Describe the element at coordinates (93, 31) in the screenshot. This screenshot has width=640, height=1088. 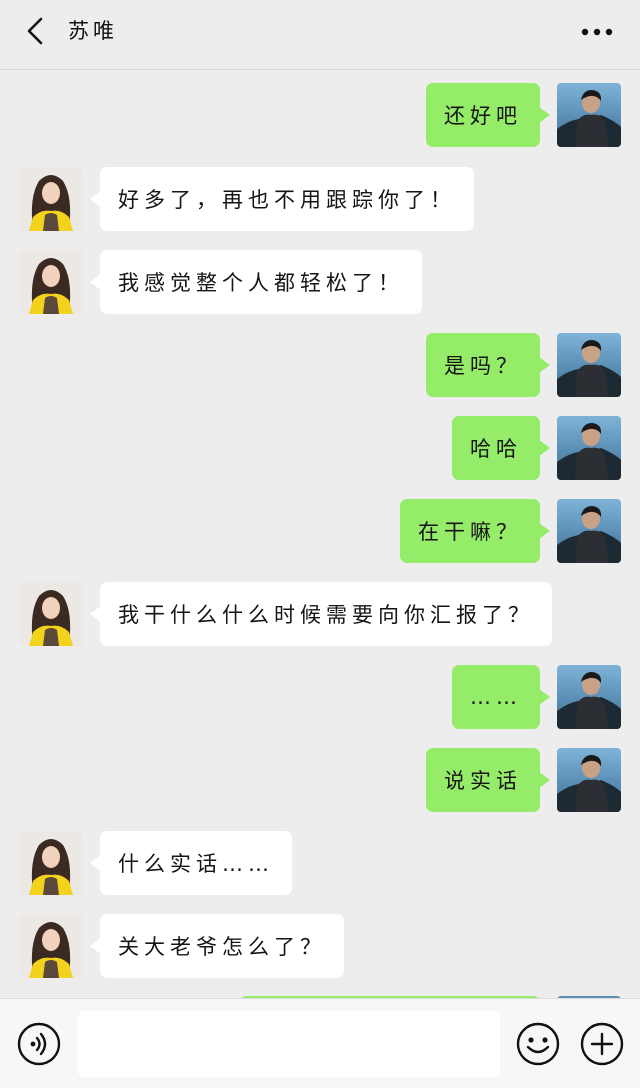
I see `chat-title: 苏唯` at that location.